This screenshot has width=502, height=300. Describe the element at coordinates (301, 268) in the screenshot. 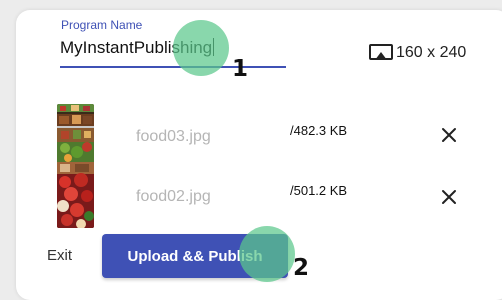

I see `step-marker-2: 2` at that location.